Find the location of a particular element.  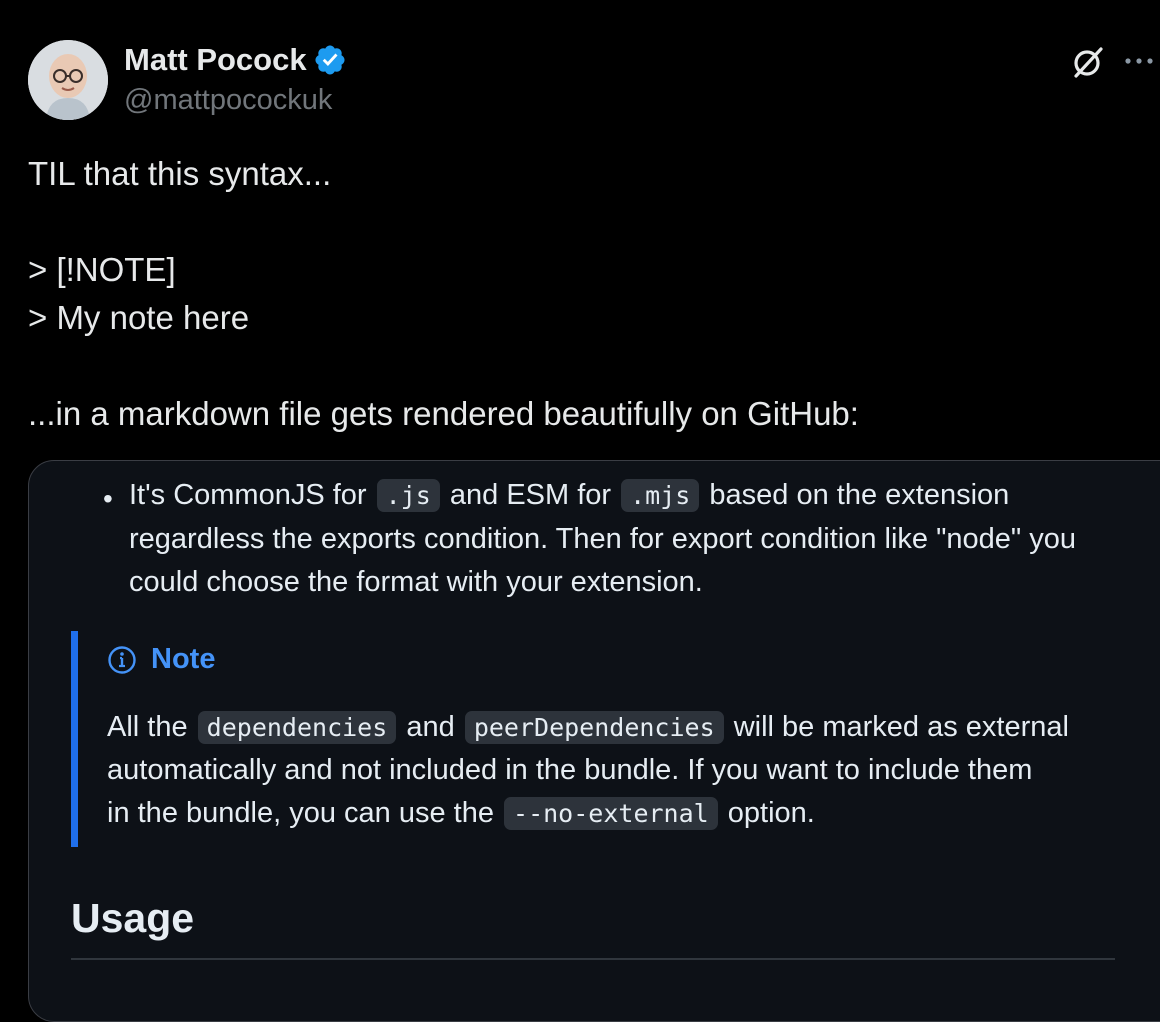

inline-code: .js is located at coordinates (408, 495).